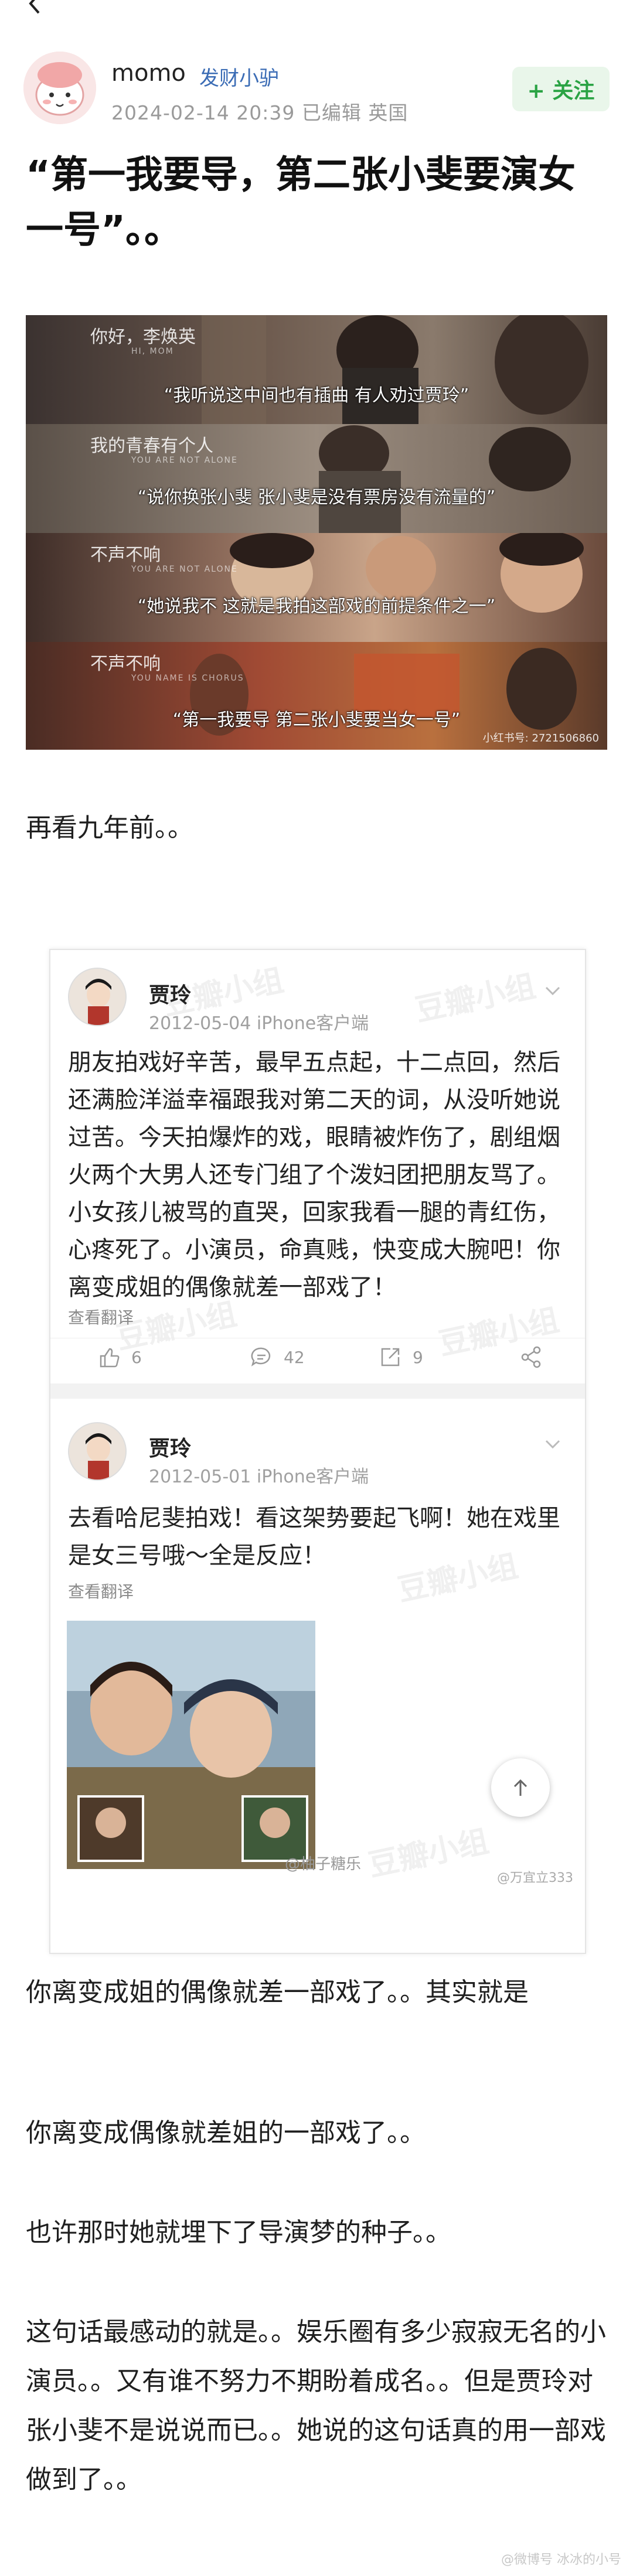  Describe the element at coordinates (316, 395) in the screenshot. I see `banner-caption-1: “我听说这中间也有插曲 有人劝过贾玲”` at that location.